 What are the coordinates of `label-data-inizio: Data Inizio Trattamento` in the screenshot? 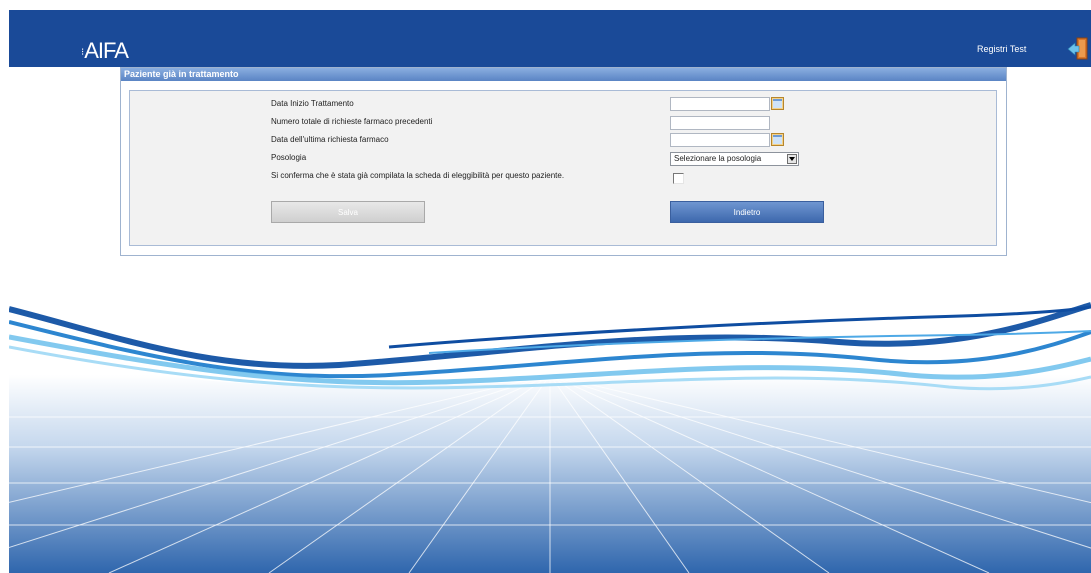 It's located at (312, 103).